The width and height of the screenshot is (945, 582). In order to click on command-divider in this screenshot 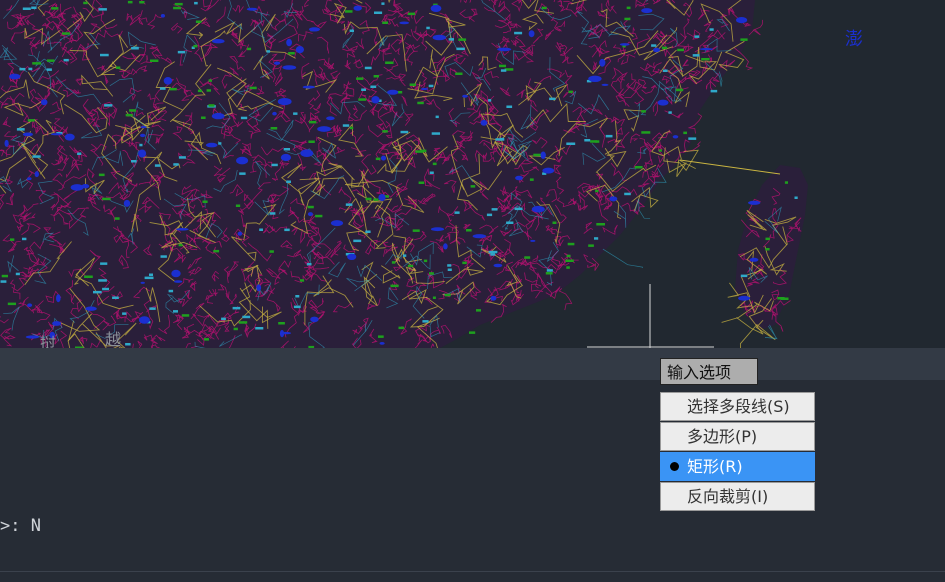, I will do `click(472, 364)`.